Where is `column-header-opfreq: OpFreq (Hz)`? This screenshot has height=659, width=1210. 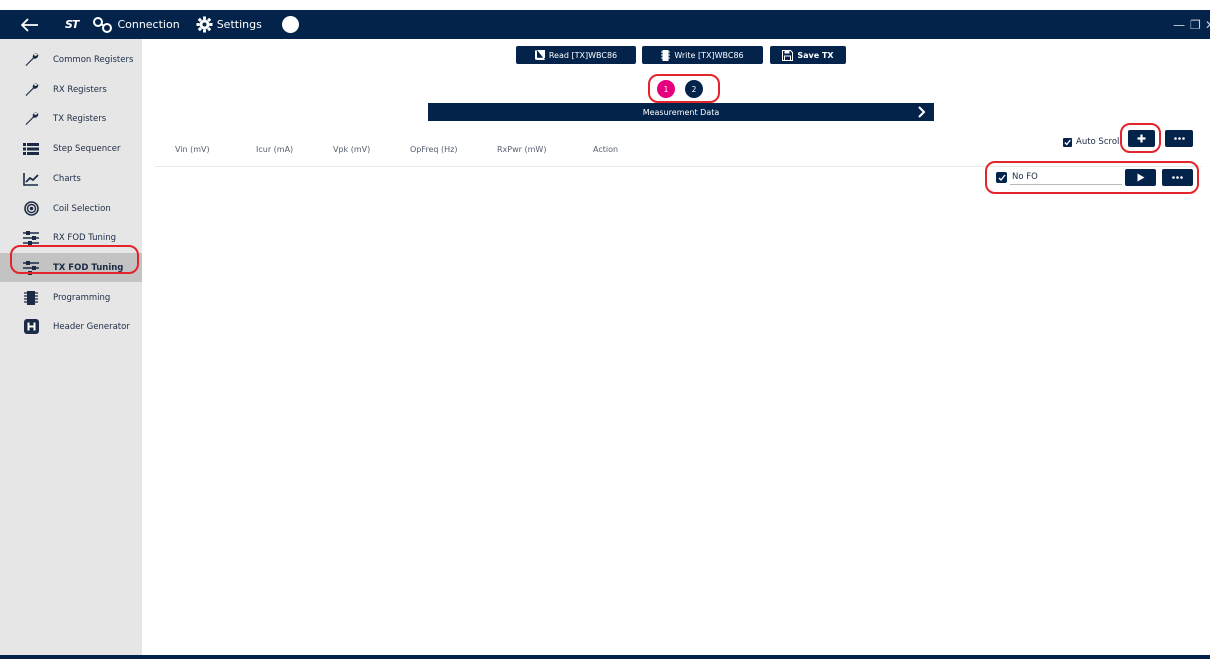
column-header-opfreq: OpFreq (Hz) is located at coordinates (434, 149).